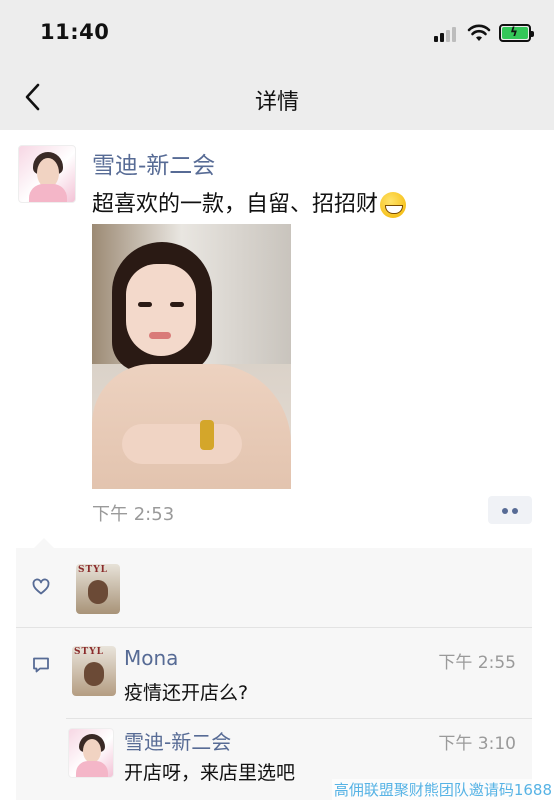  Describe the element at coordinates (41, 586) in the screenshot. I see `heart-outline-icon` at that location.